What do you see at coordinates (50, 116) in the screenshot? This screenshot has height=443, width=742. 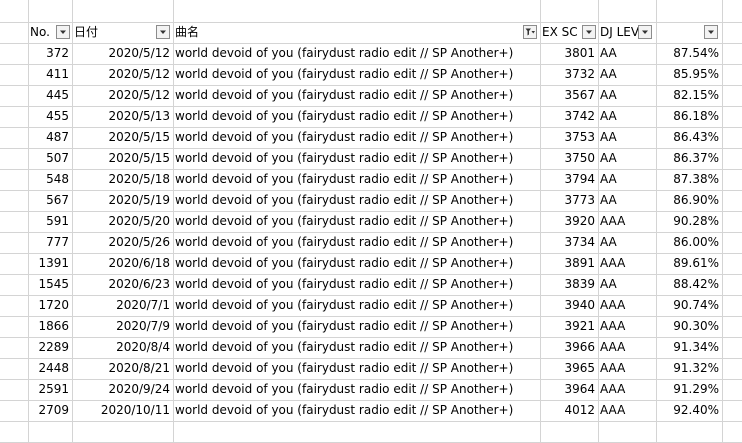 I see `cell-no: 455` at bounding box center [50, 116].